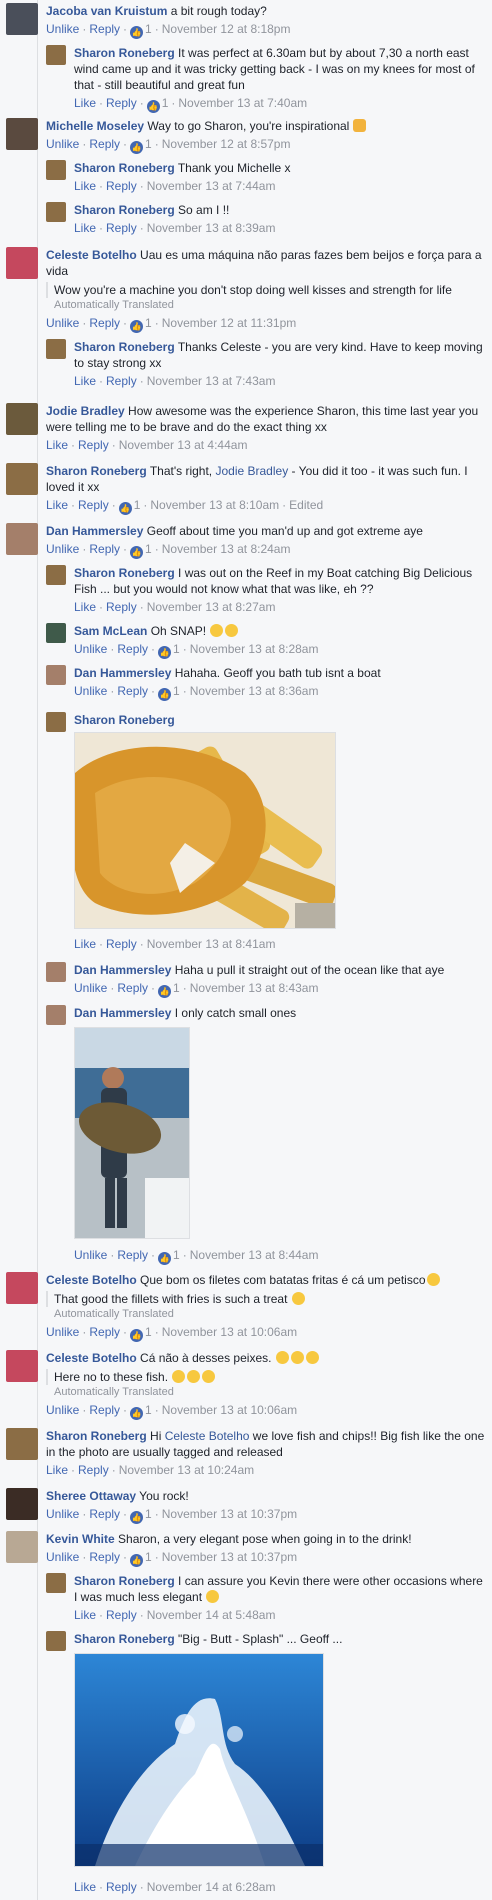  Describe the element at coordinates (214, 505) in the screenshot. I see `timestamp: November 13 at 8:10am` at that location.